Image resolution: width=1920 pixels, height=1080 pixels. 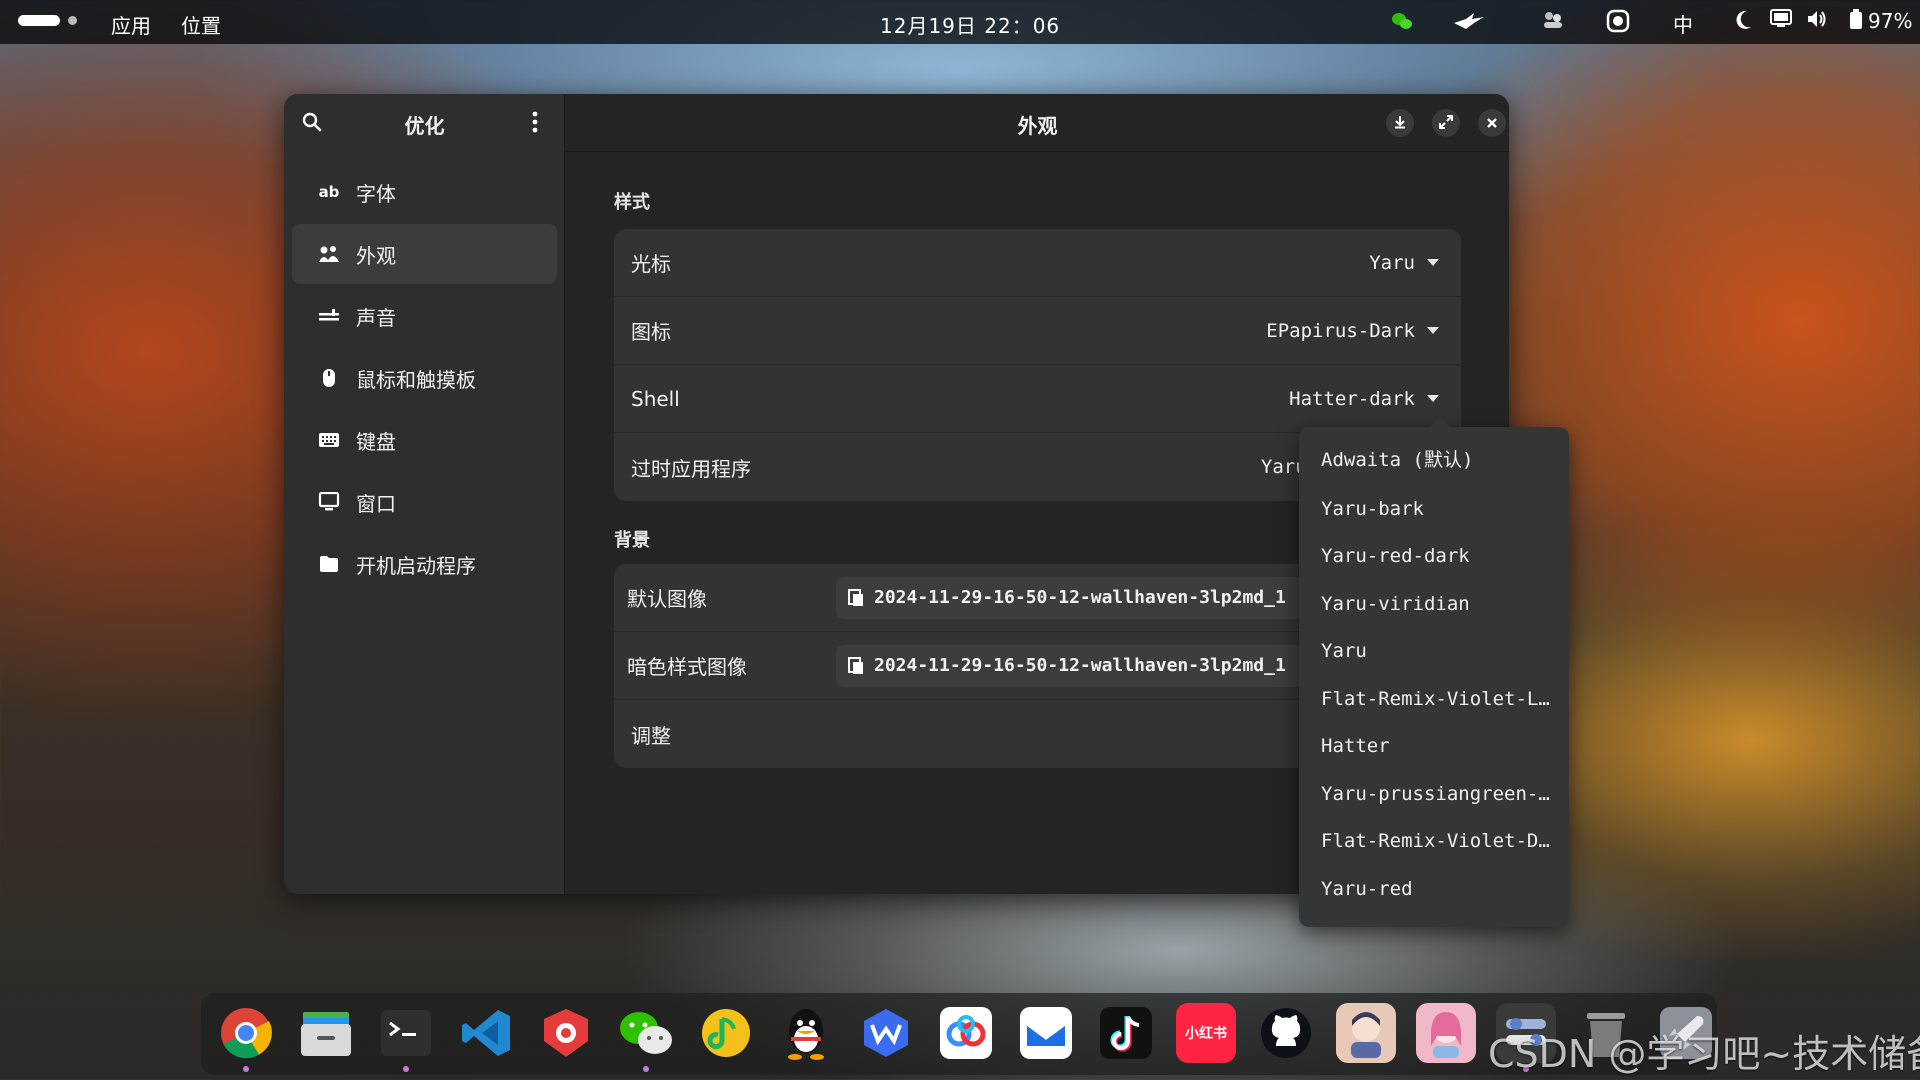 I want to click on row-label: 光标, so click(x=651, y=264).